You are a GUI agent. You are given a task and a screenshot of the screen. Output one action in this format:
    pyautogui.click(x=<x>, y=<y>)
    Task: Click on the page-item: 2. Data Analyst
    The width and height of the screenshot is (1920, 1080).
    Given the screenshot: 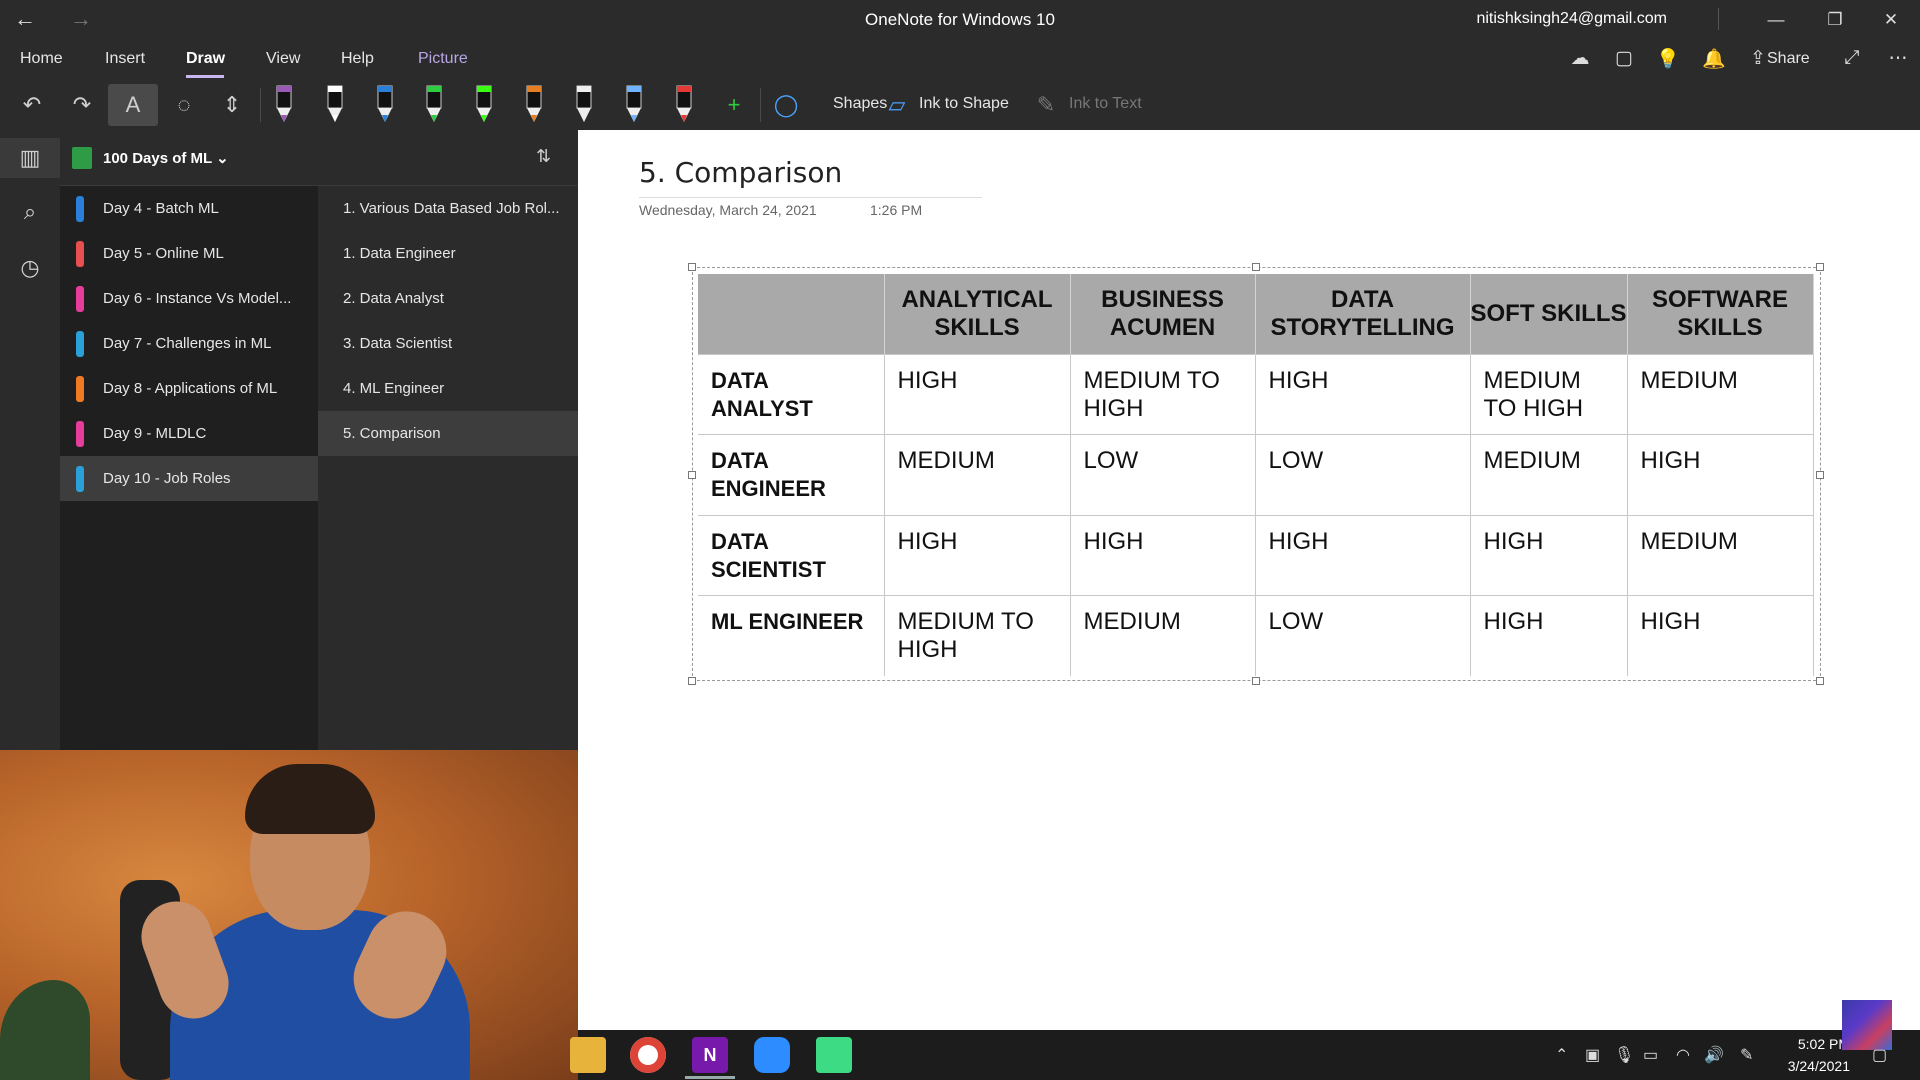 What is the action you would take?
    pyautogui.click(x=448, y=298)
    